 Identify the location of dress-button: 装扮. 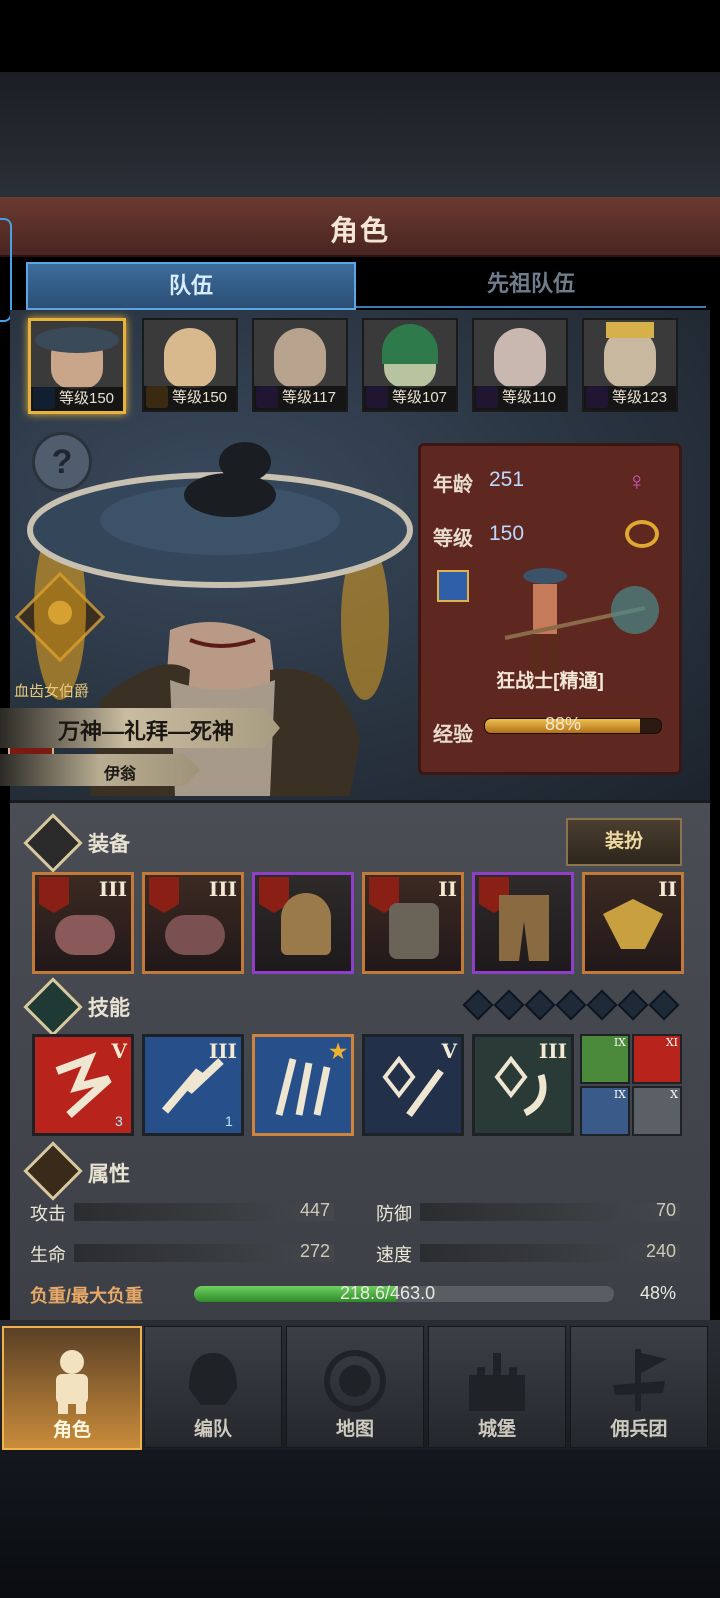
(624, 842).